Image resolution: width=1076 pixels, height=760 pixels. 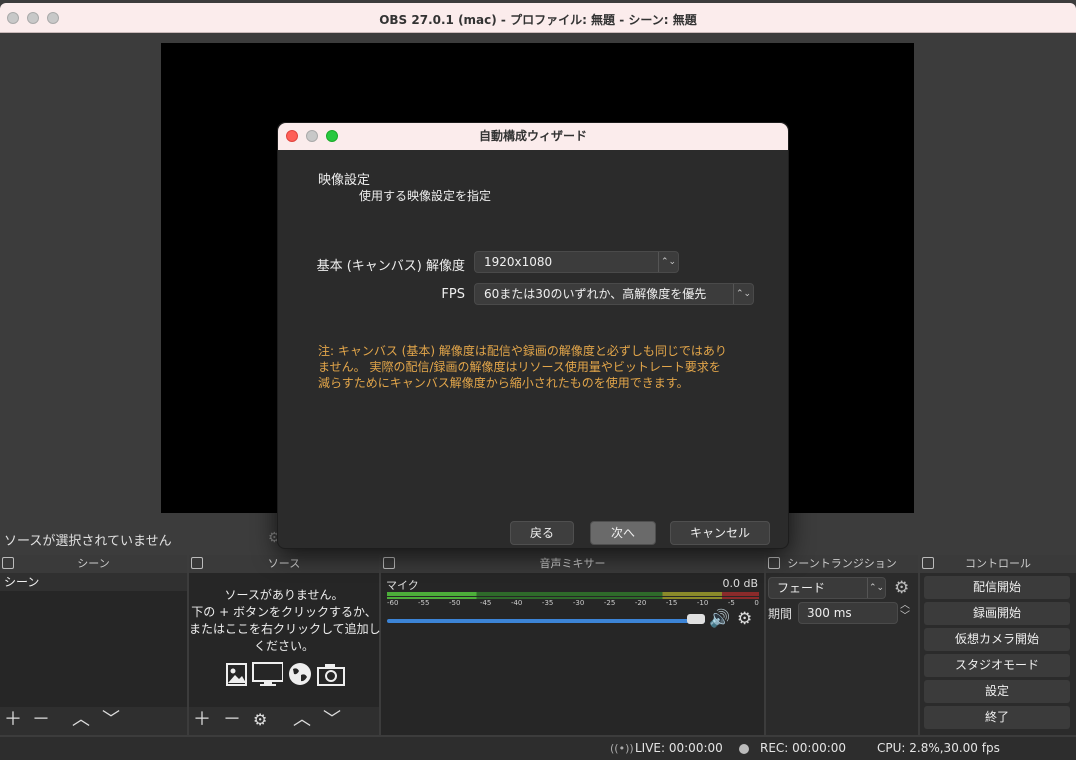 I want to click on camera-icon, so click(x=331, y=675).